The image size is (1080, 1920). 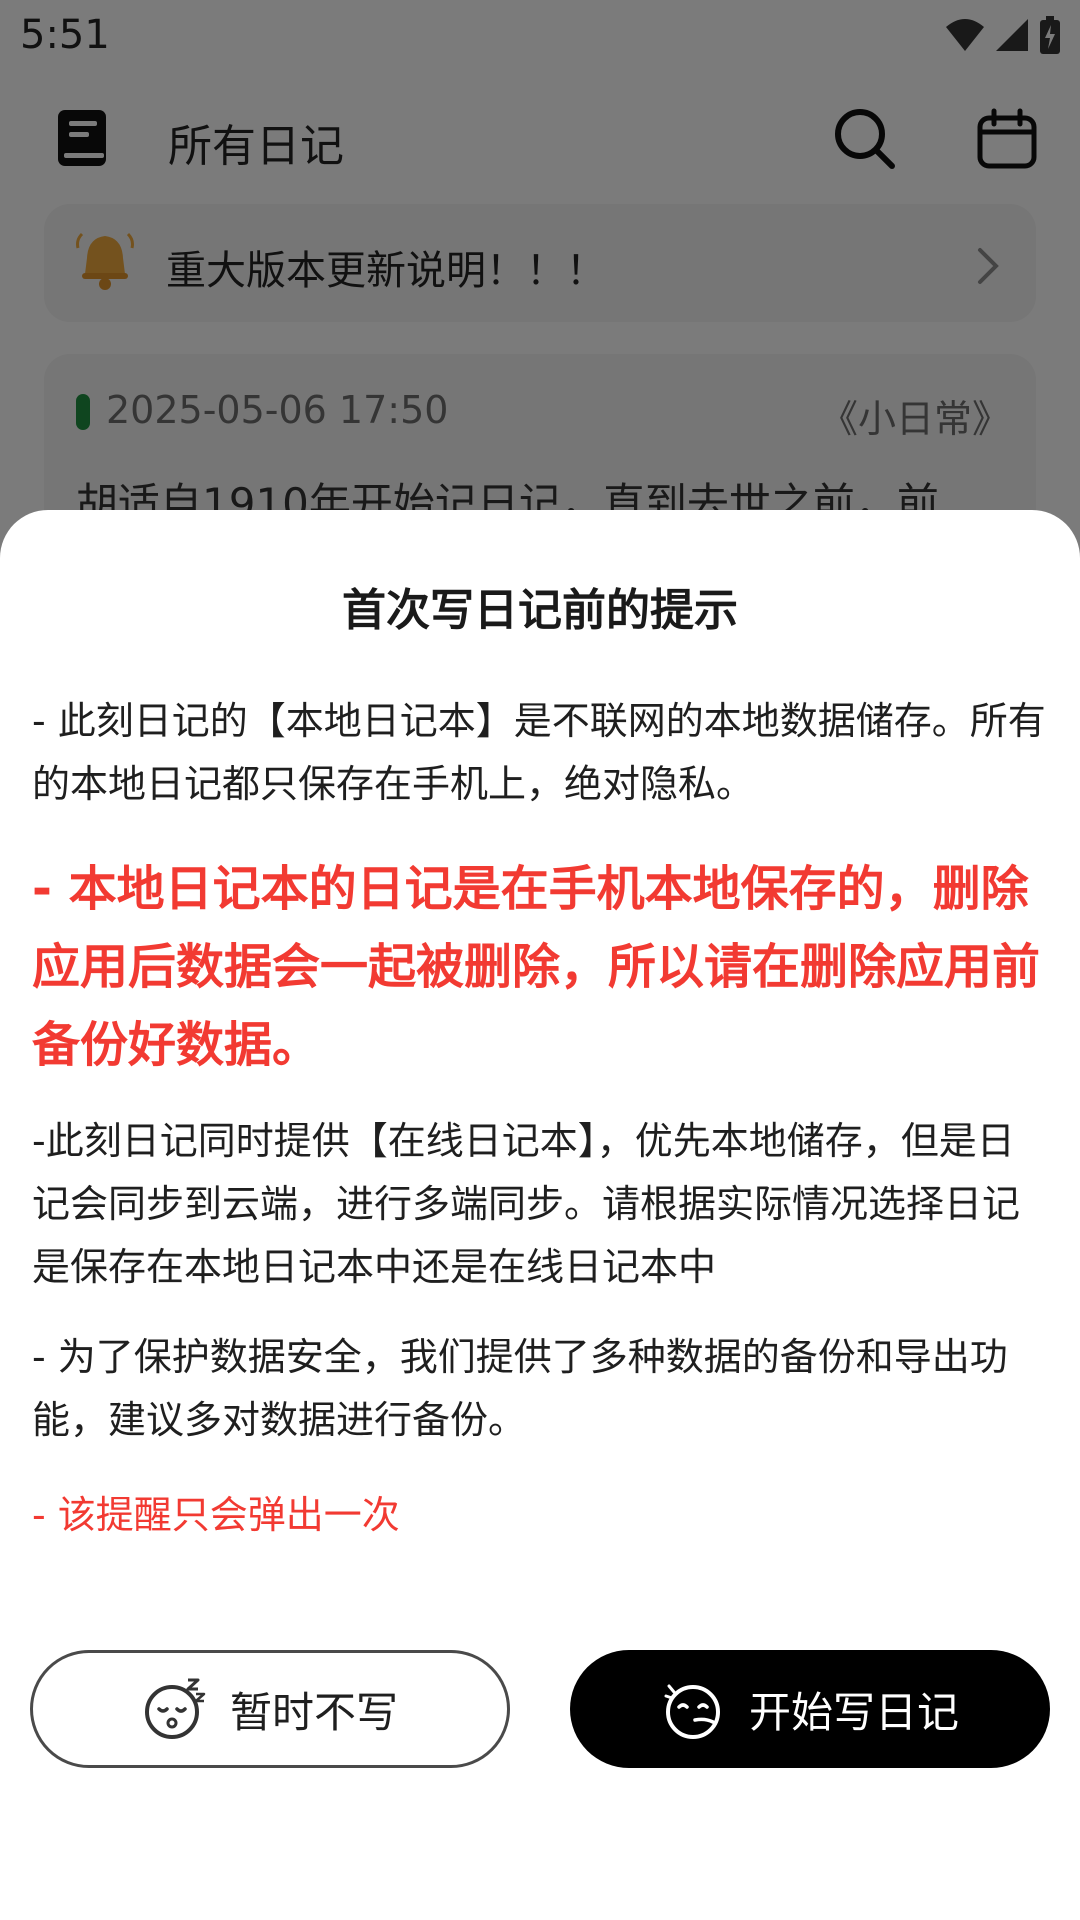 What do you see at coordinates (692, 1711) in the screenshot?
I see `relieved-face-icon` at bounding box center [692, 1711].